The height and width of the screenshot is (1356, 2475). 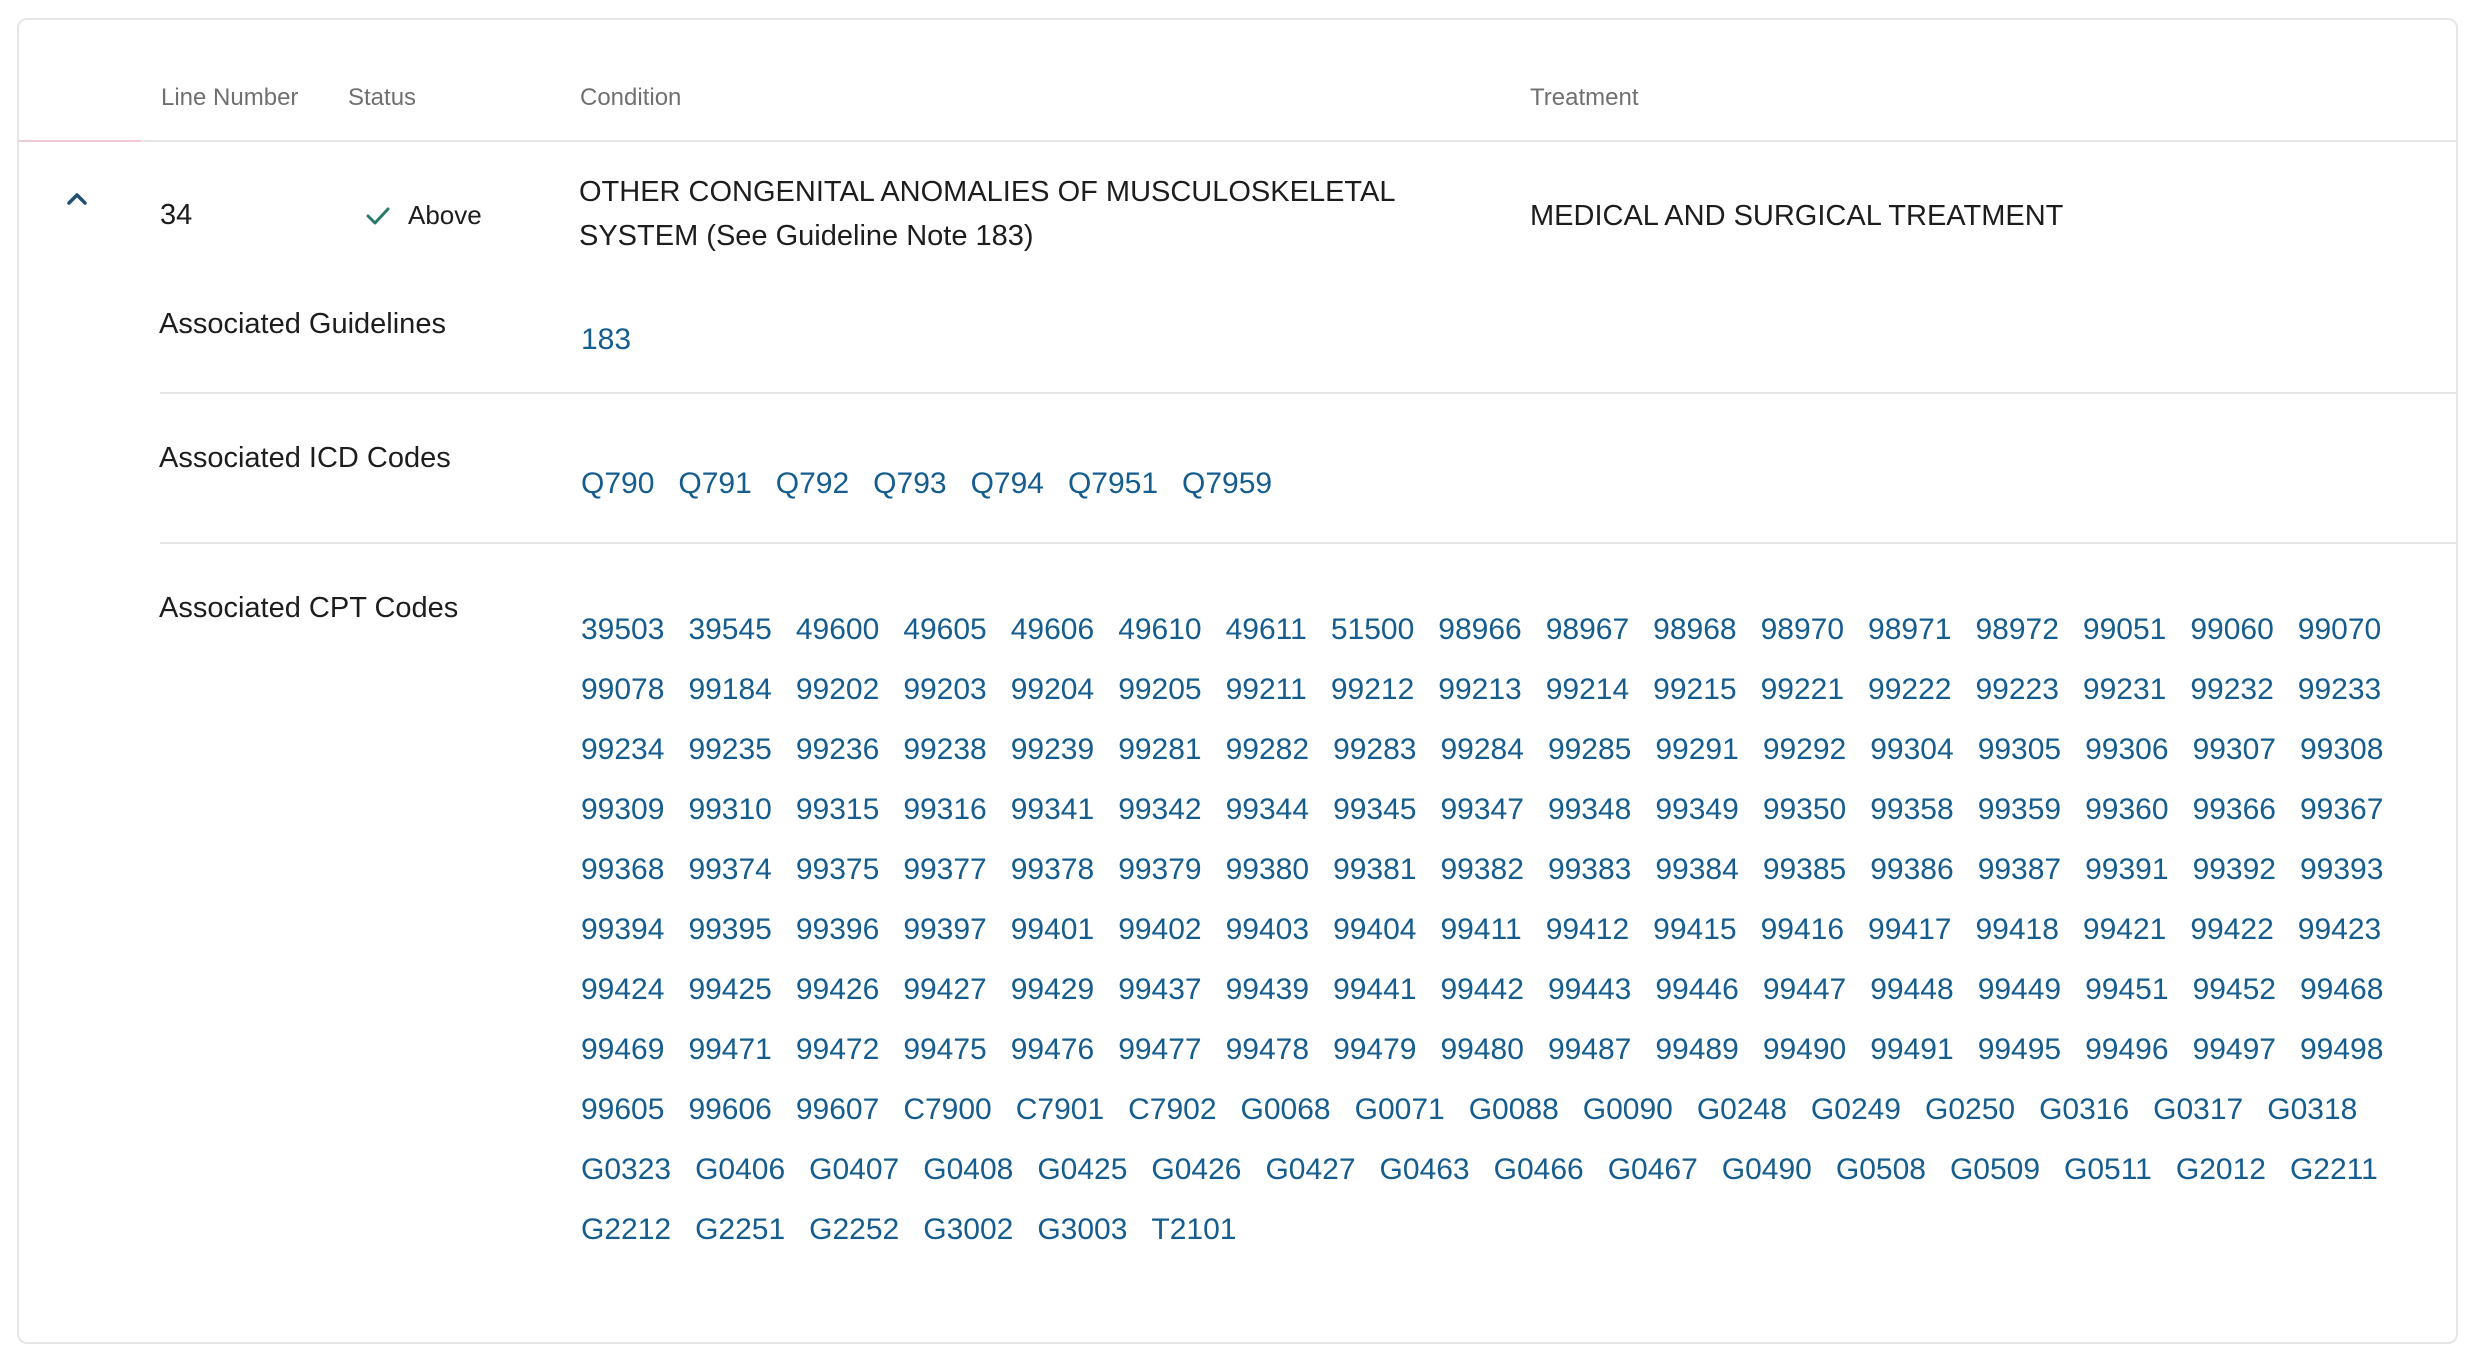 I want to click on cpt-code-link: G0249, so click(x=1856, y=1110).